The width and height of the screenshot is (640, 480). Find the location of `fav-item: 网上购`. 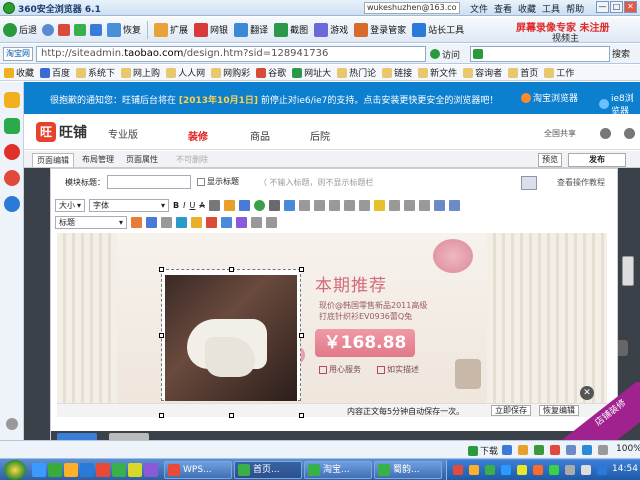

fav-item: 网上购 is located at coordinates (140, 72).